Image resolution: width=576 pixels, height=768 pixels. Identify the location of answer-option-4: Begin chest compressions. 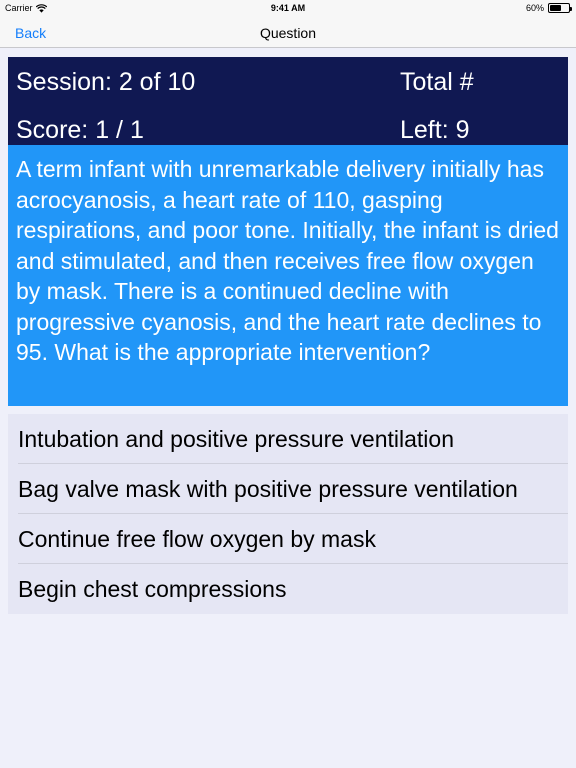
(288, 589).